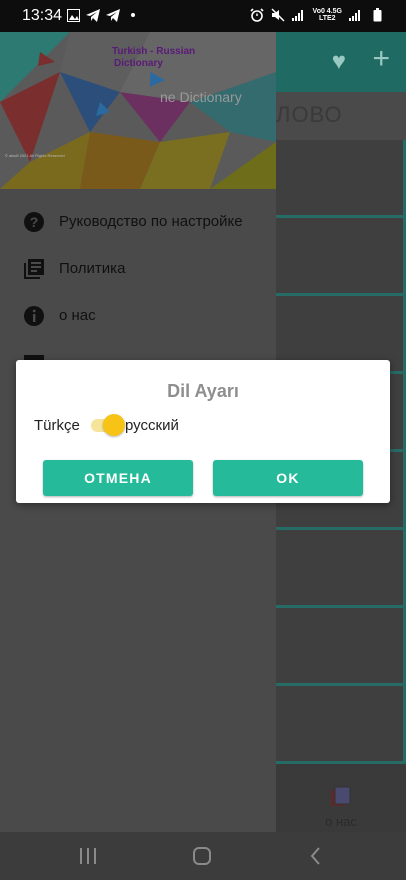 Image resolution: width=406 pixels, height=880 pixels. I want to click on ok-button: OK, so click(288, 478).